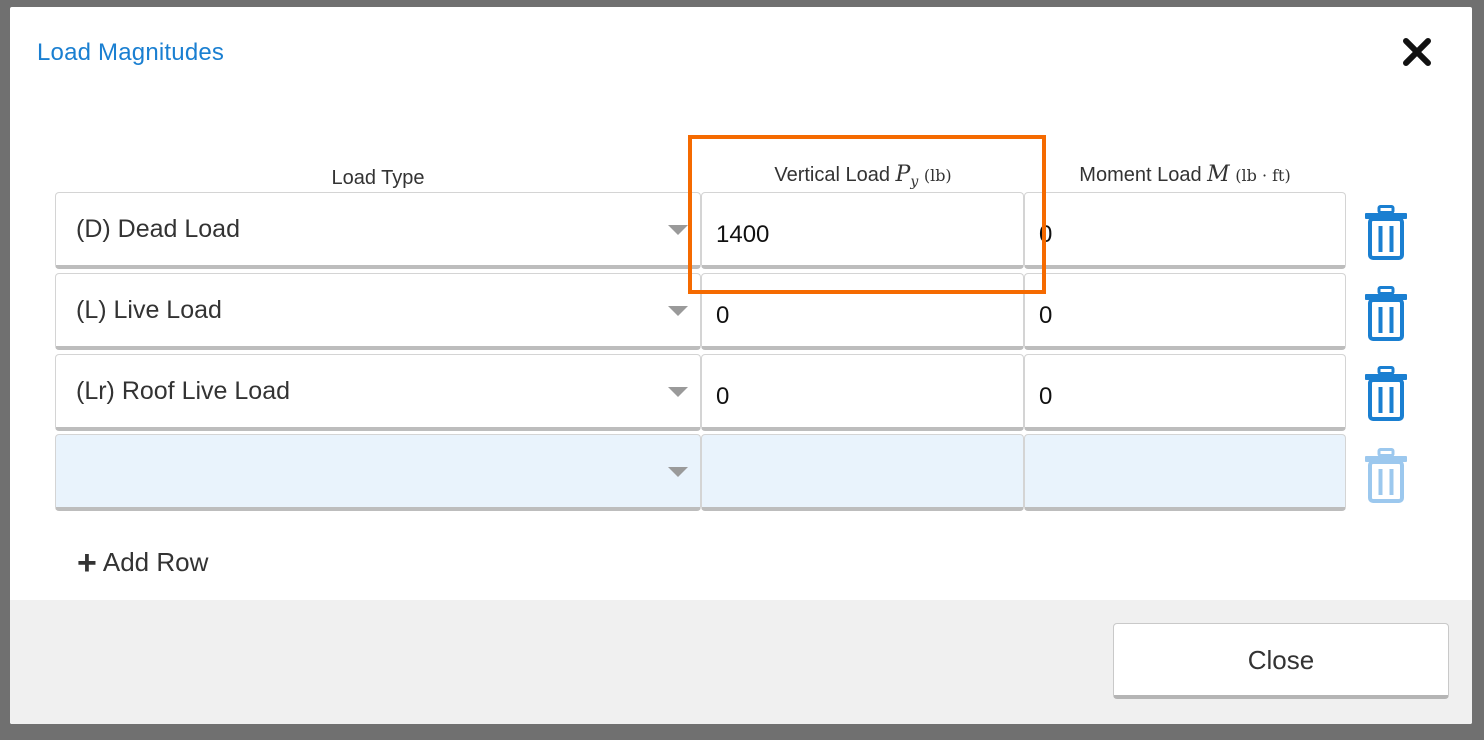 This screenshot has width=1484, height=740. I want to click on moment-load-symbol: M, so click(1218, 174).